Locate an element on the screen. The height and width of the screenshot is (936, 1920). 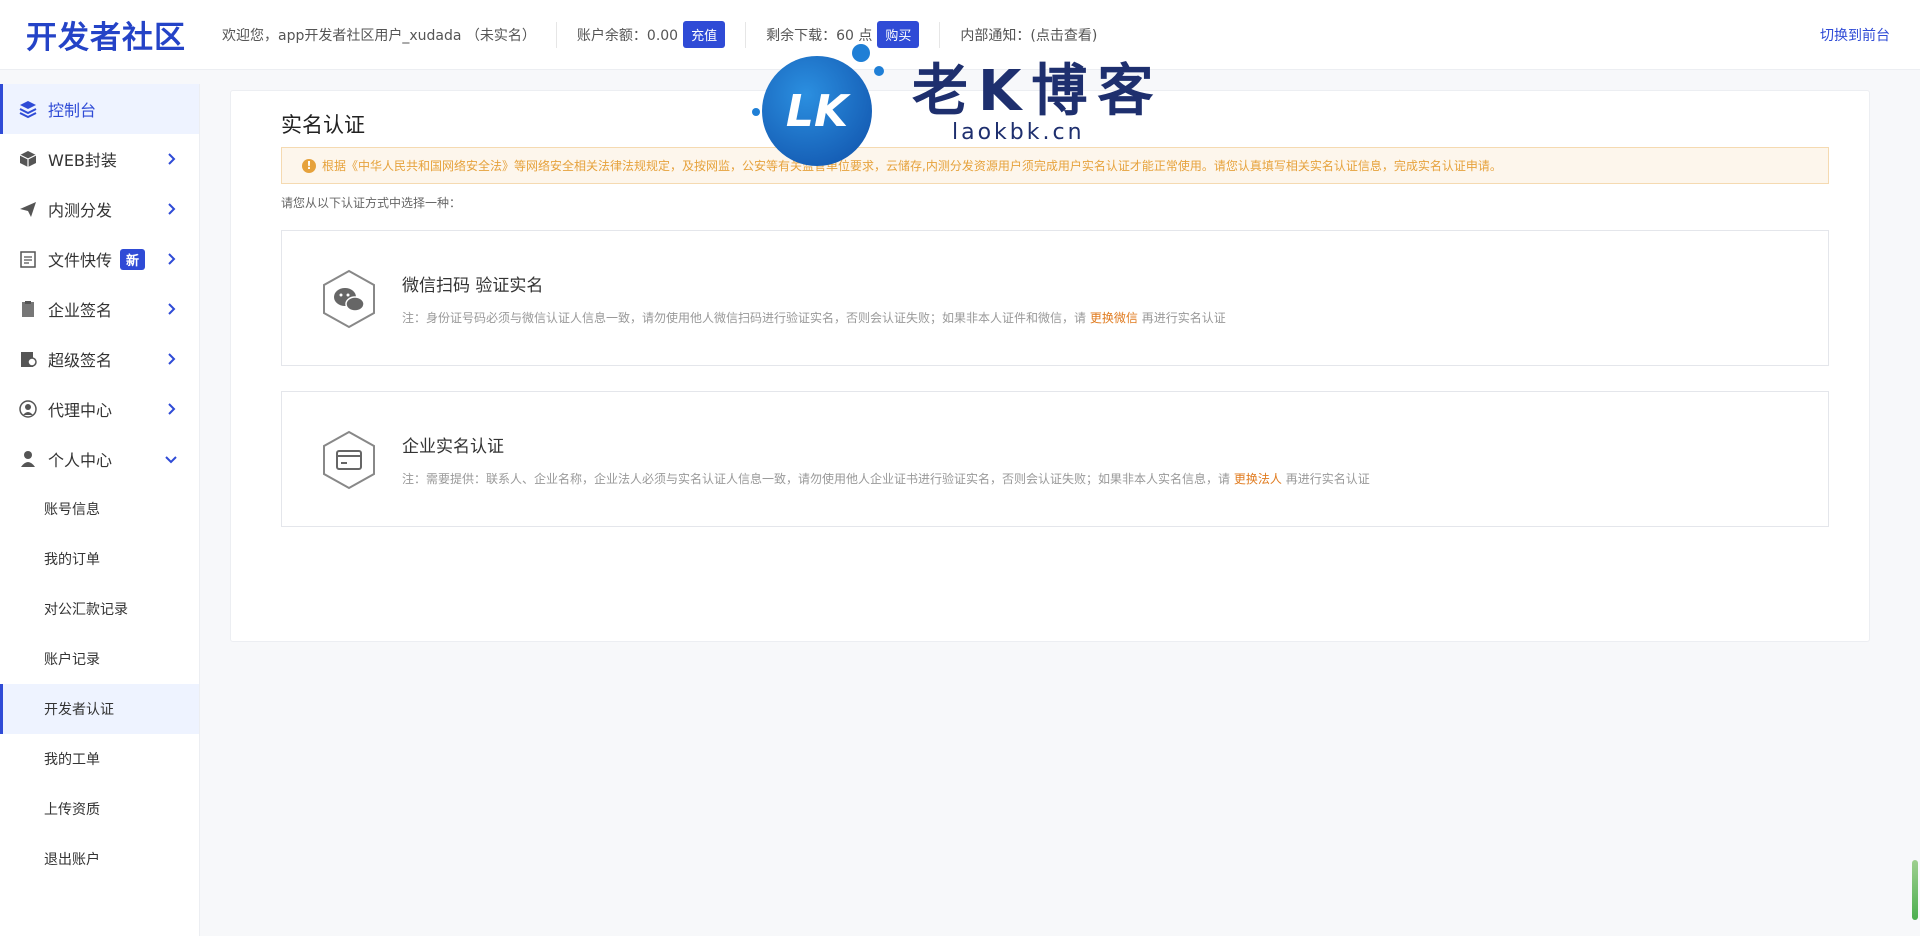
page-title: 实名认证 is located at coordinates (323, 125).